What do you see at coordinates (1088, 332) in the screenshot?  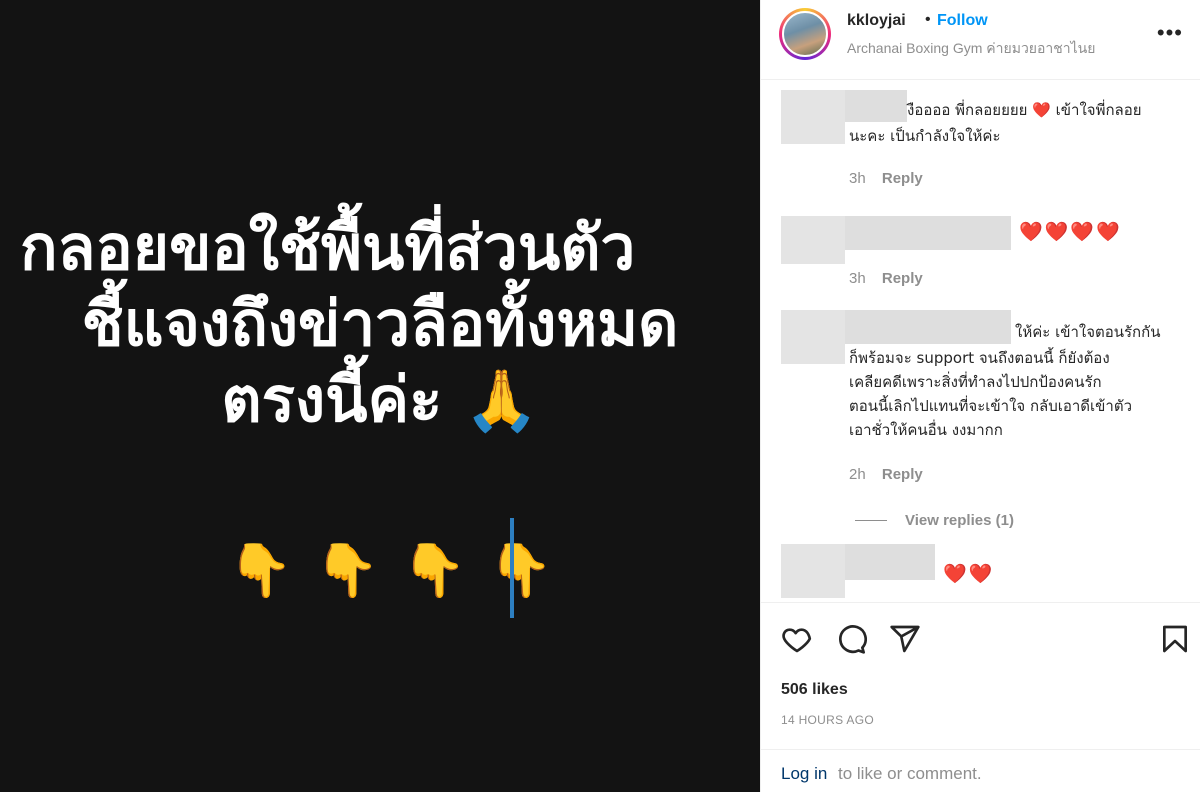 I see `comment-text: ให้ค่ะ เข้าใจตอนรักกัน` at bounding box center [1088, 332].